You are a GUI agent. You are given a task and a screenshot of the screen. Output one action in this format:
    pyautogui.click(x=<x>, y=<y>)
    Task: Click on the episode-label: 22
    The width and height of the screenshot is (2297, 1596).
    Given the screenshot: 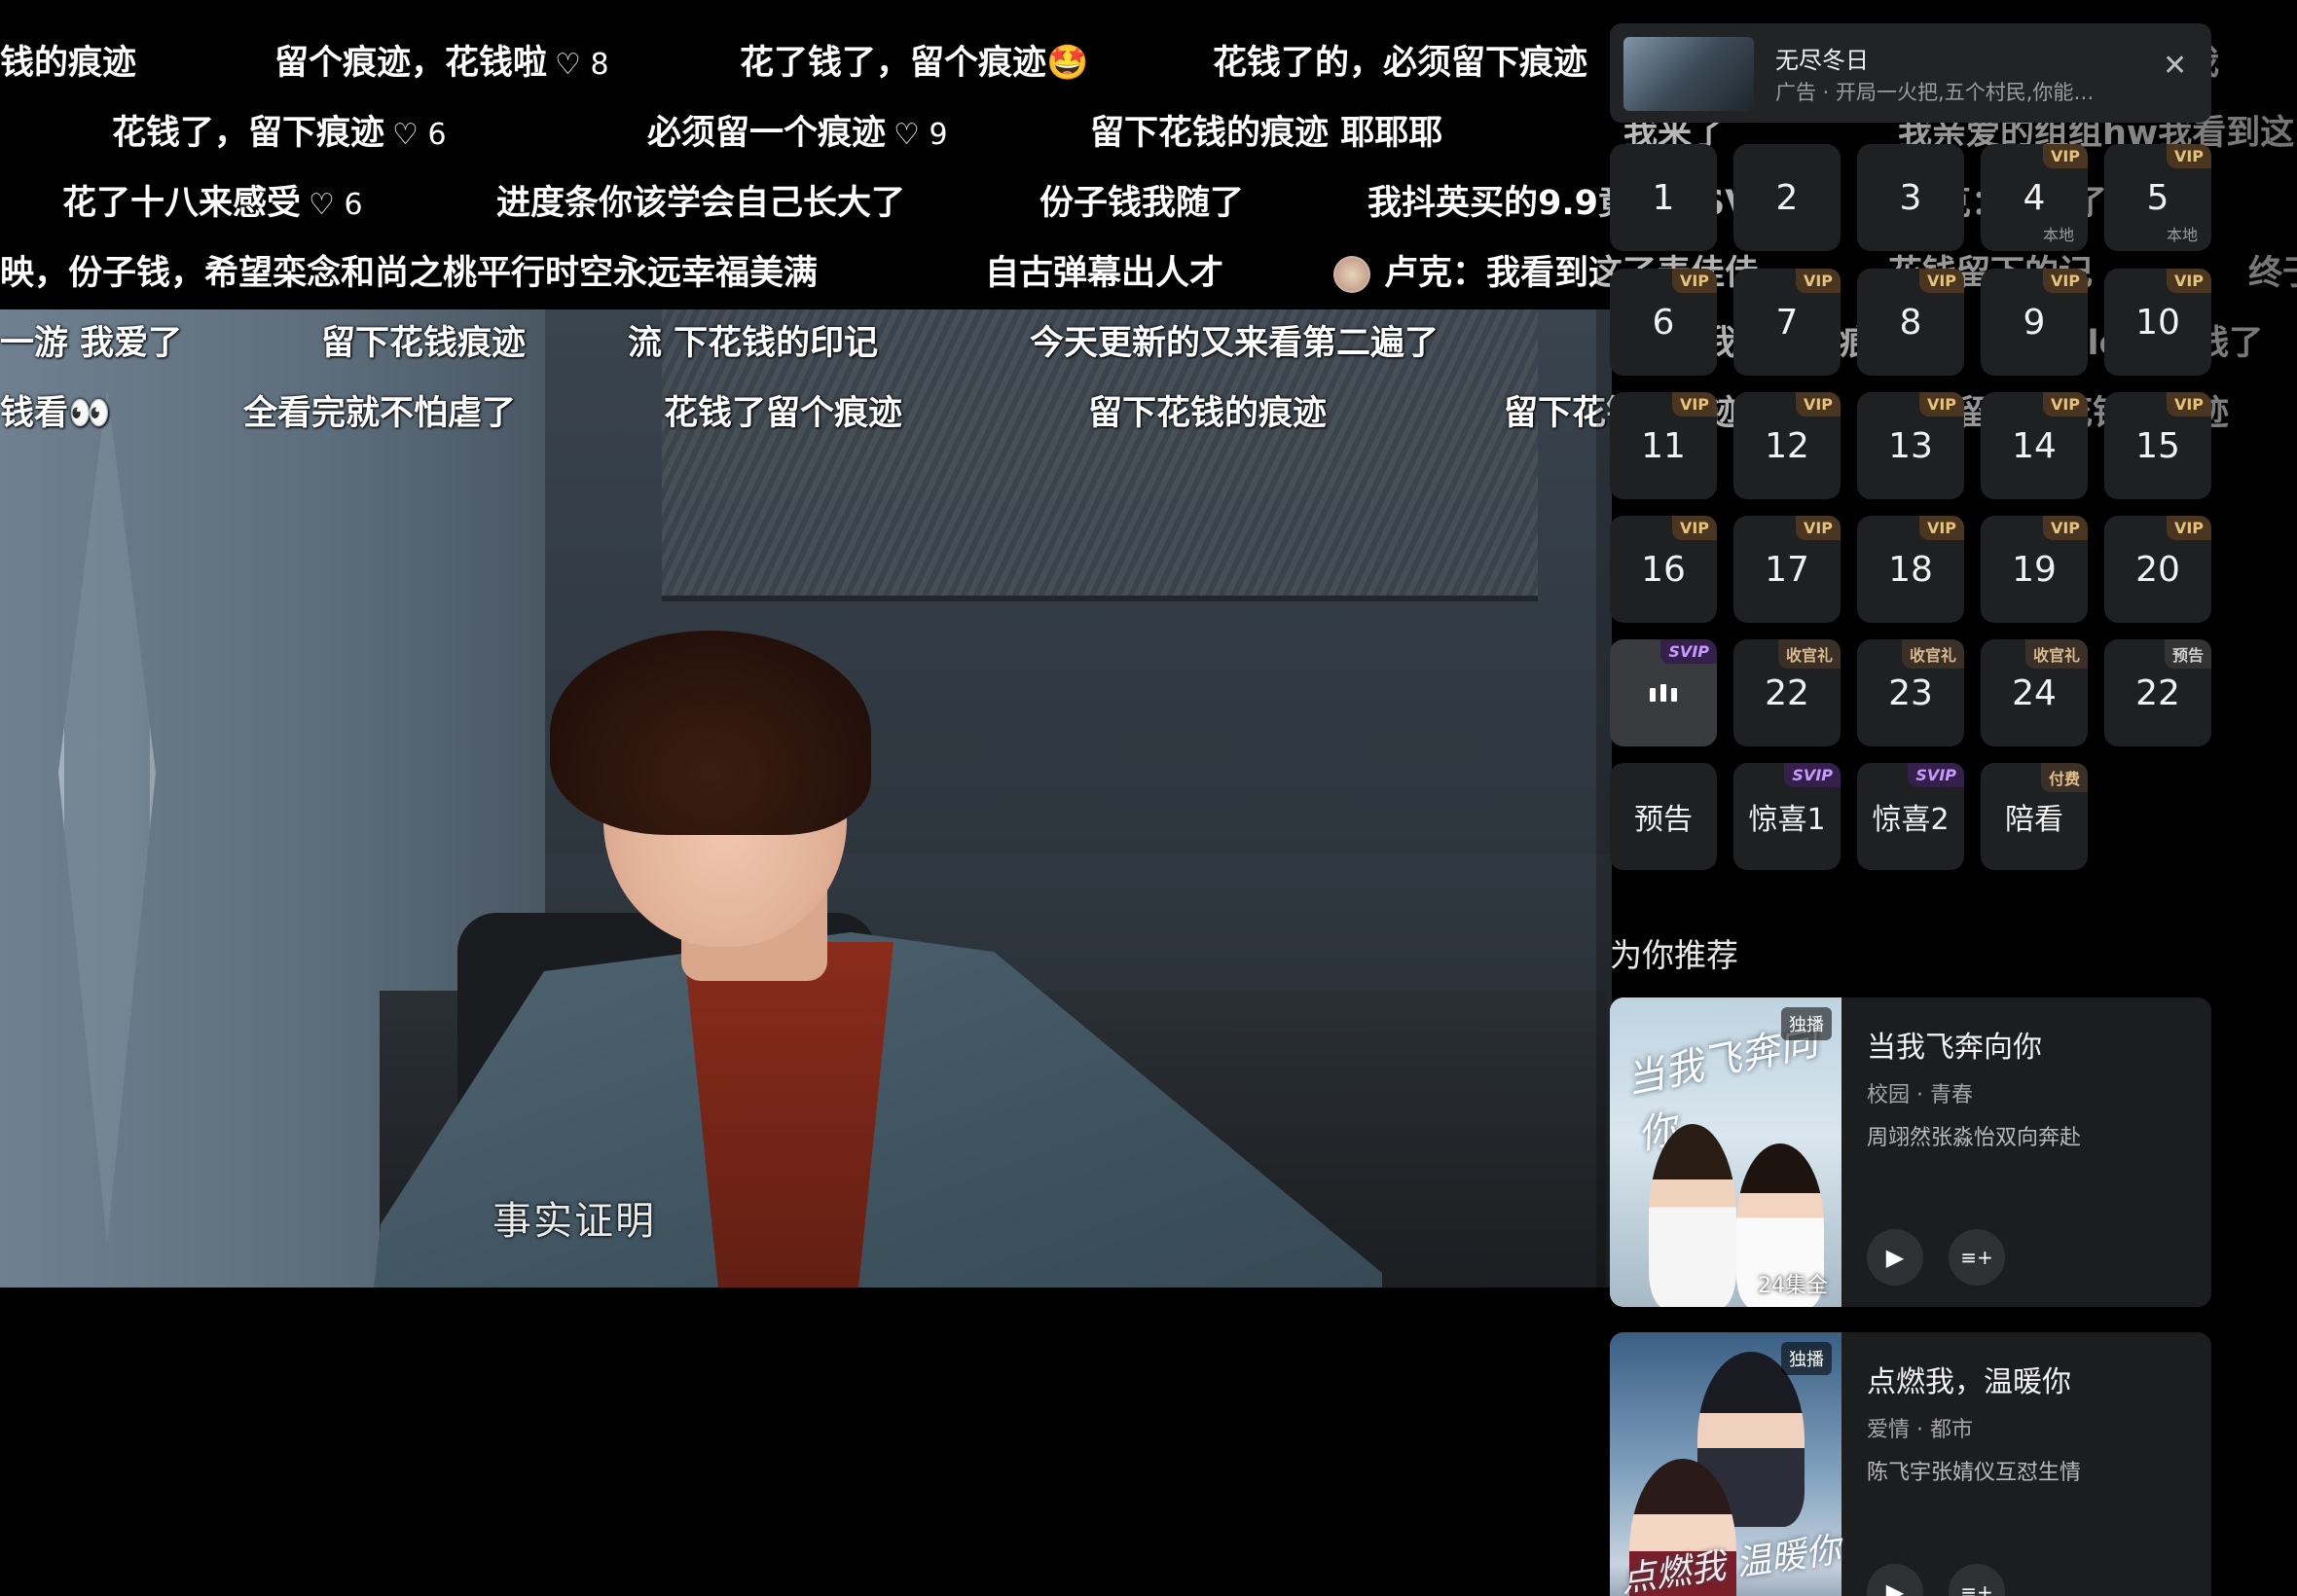 What is the action you would take?
    pyautogui.click(x=1787, y=692)
    